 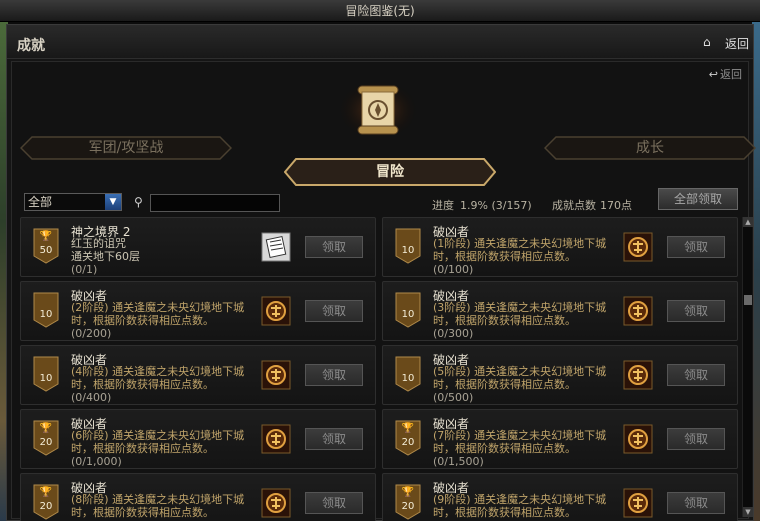 I want to click on category-select: 全部 ▼, so click(x=73, y=202).